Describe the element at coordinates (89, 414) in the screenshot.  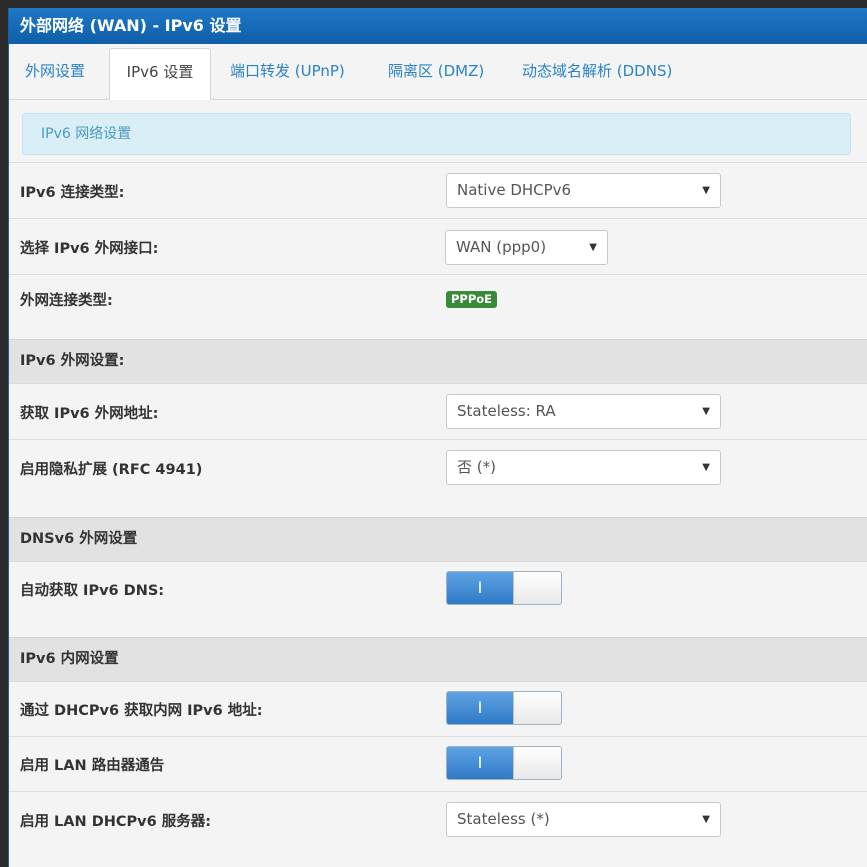
I see `get-address-label: 获取 IPv6 外网地址:` at that location.